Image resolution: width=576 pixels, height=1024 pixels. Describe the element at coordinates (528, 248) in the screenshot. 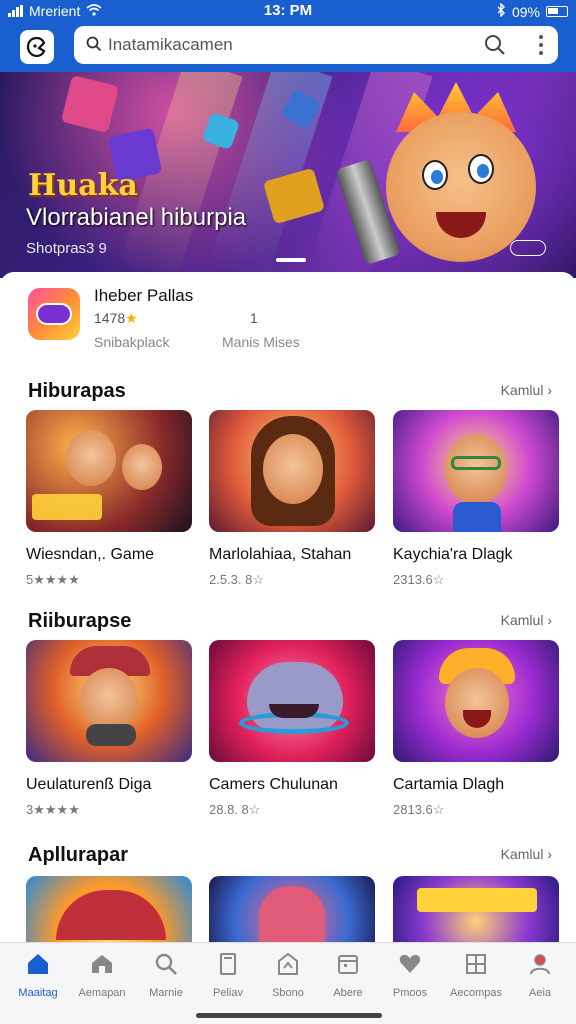

I see `banner-badge-icon` at that location.